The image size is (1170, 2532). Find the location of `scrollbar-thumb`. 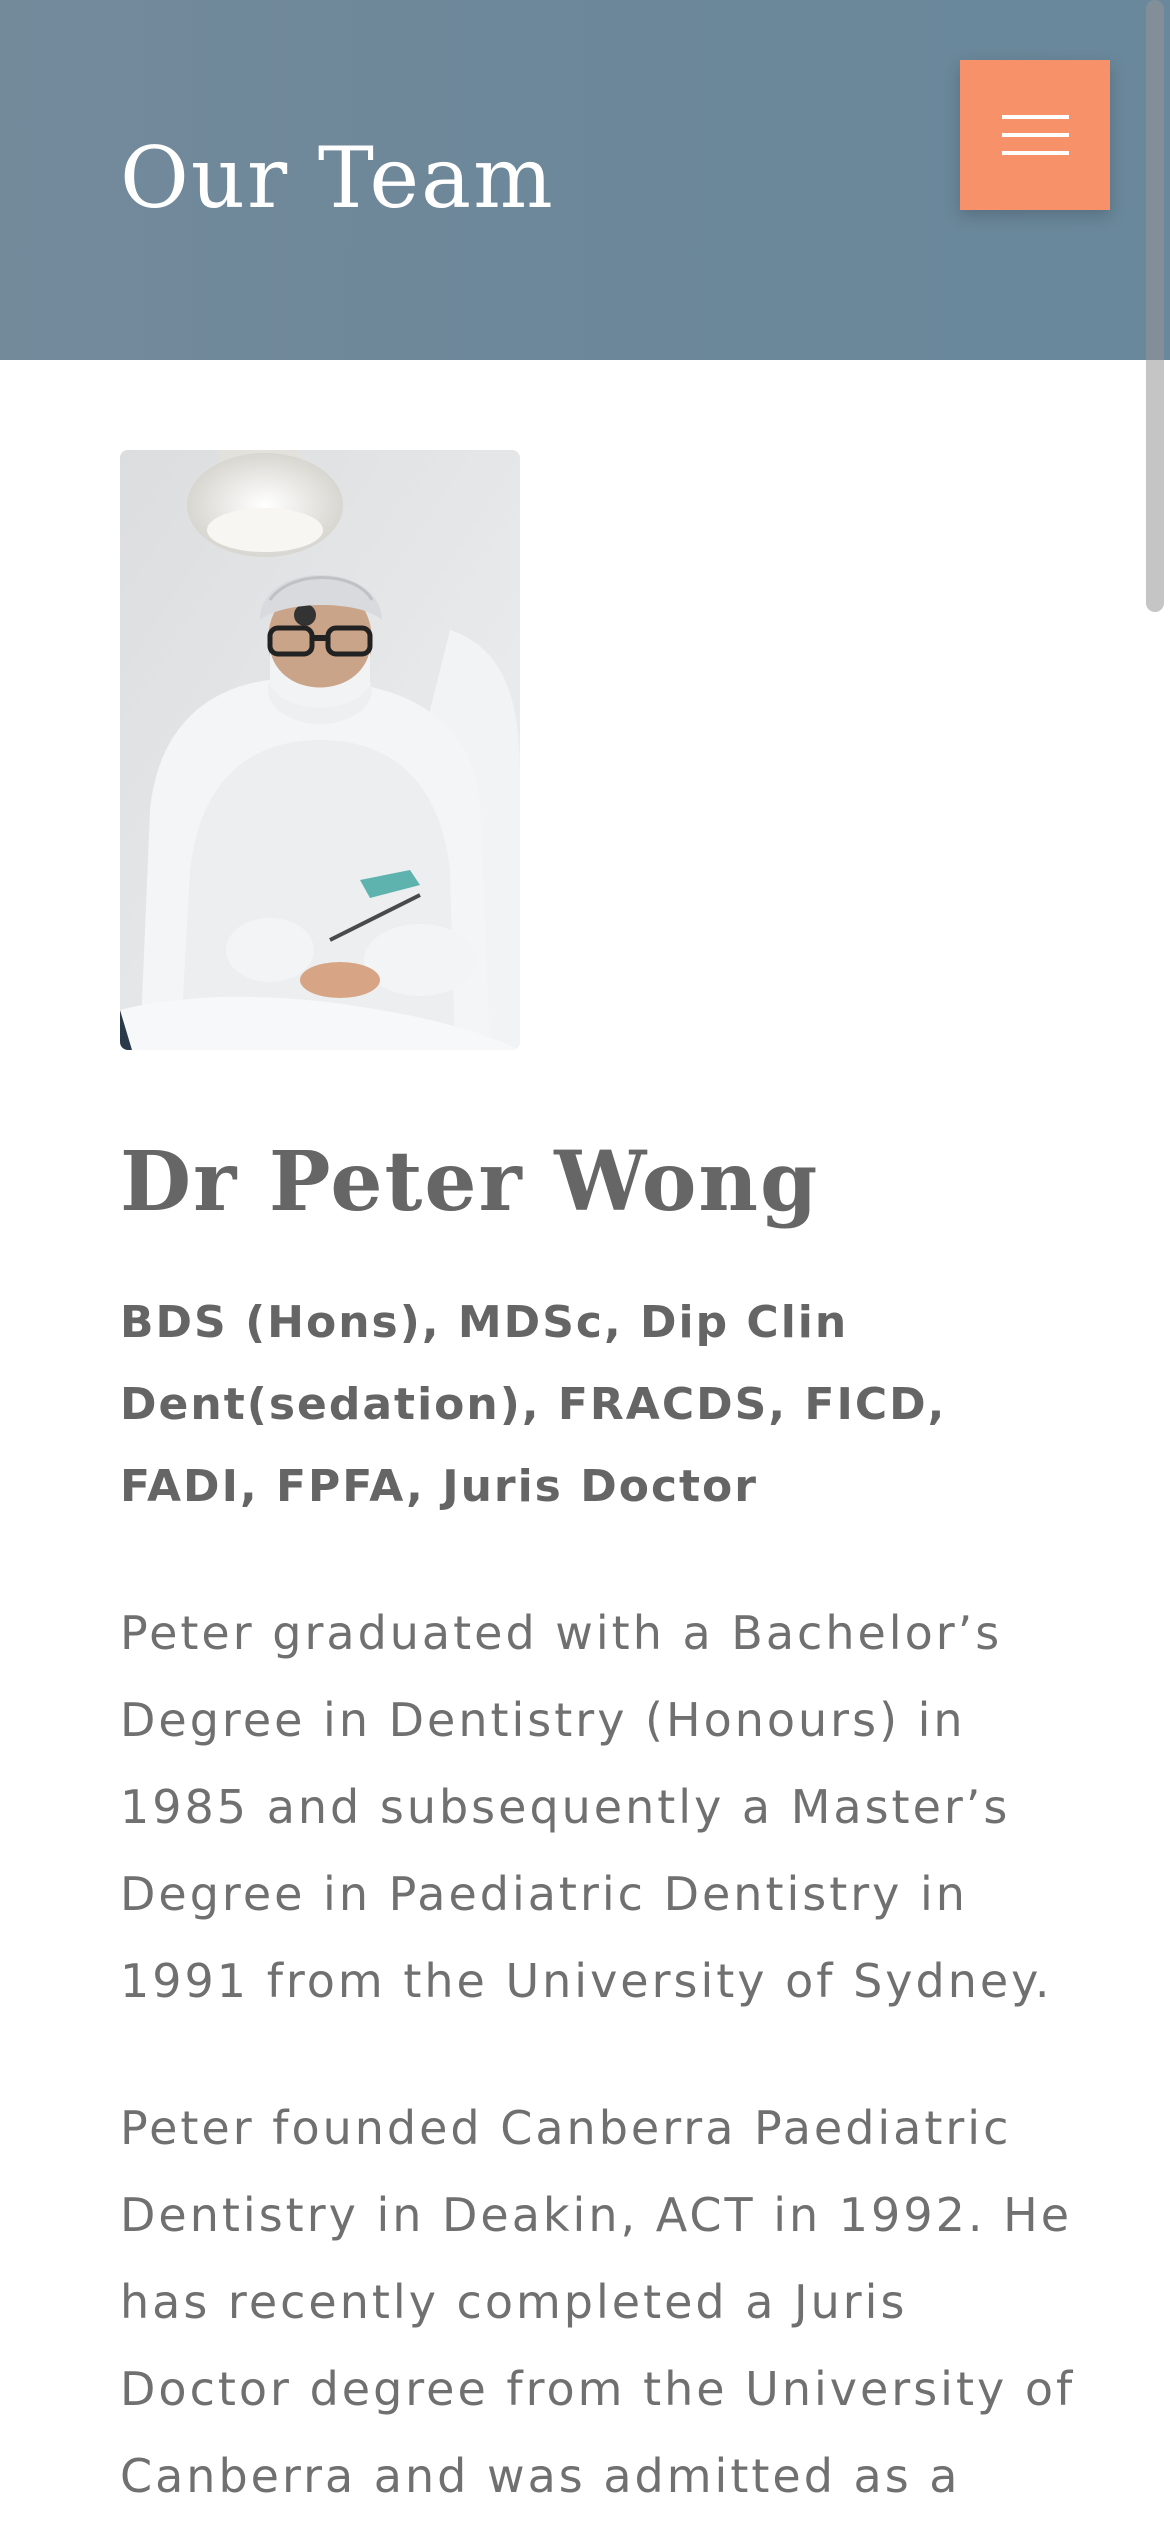

scrollbar-thumb is located at coordinates (1155, 306).